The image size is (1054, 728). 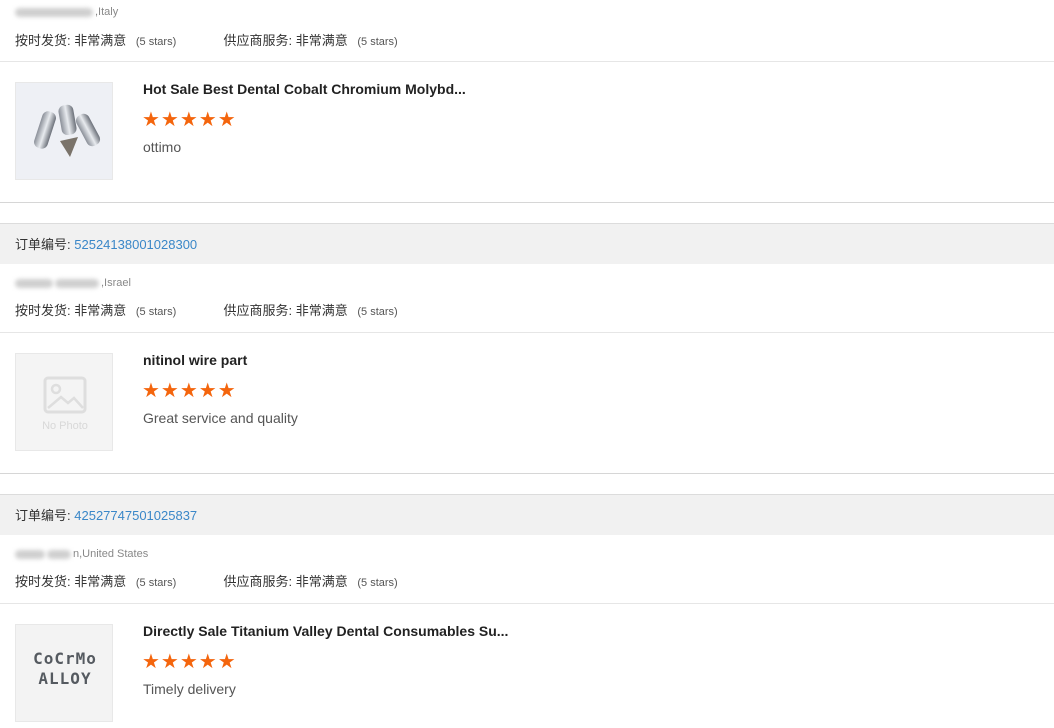 I want to click on product-title: nitinol wire part, so click(x=195, y=360).